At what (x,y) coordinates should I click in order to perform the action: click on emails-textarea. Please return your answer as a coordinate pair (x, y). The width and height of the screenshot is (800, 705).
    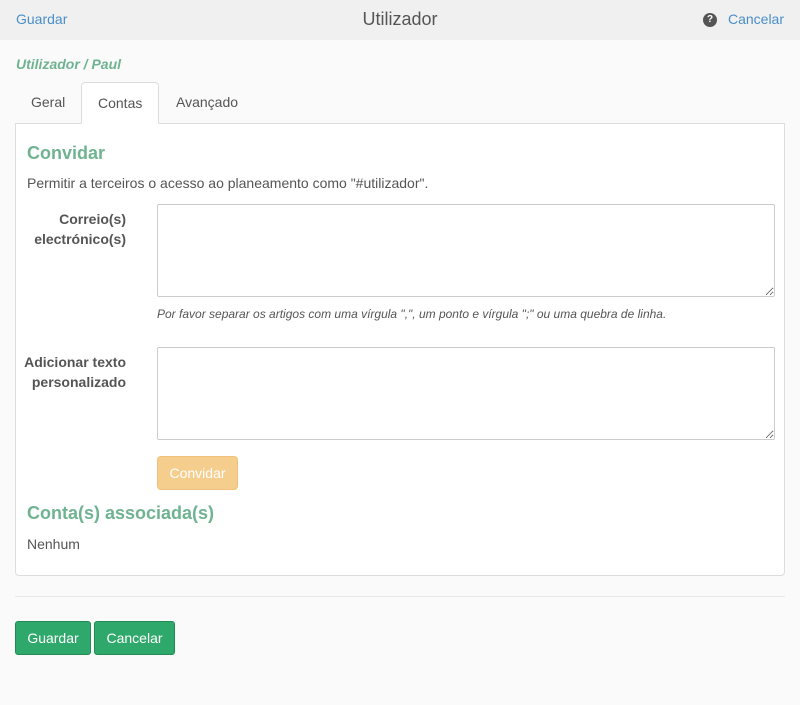
    Looking at the image, I should click on (466, 250).